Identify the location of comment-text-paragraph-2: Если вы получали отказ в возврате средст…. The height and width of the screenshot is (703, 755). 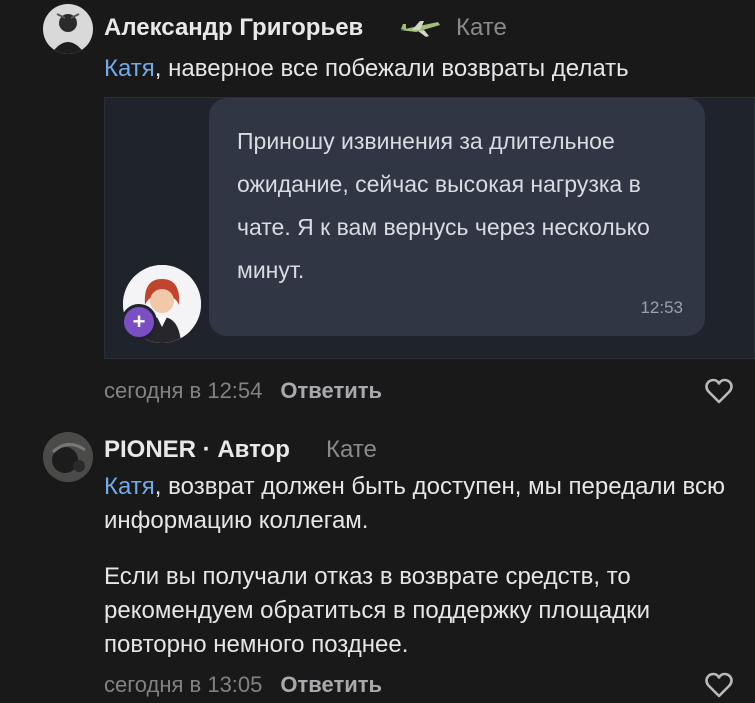
(377, 610).